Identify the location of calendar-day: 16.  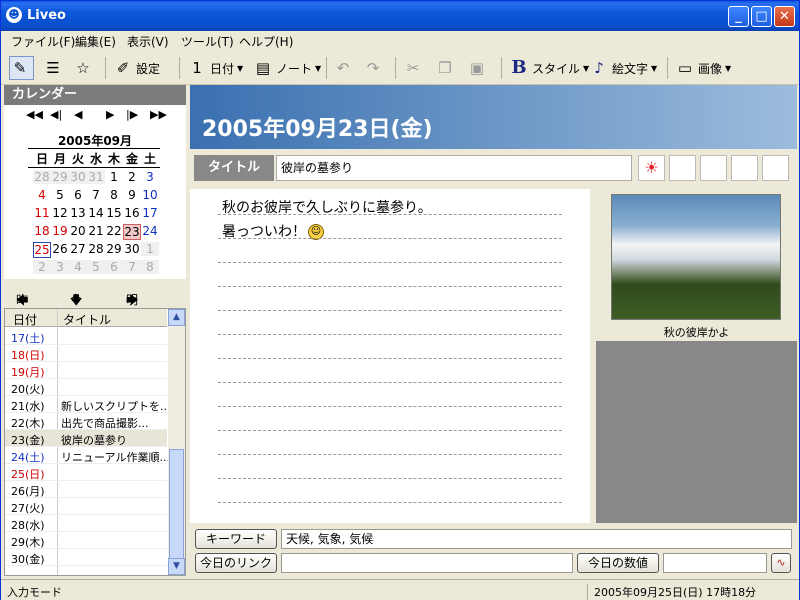
(132, 213).